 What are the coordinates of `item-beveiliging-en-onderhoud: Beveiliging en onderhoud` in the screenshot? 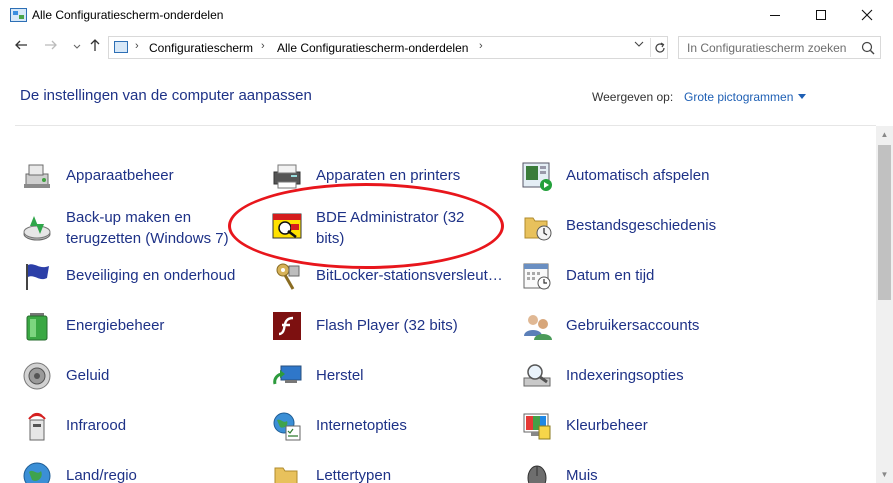 It's located at (143, 276).